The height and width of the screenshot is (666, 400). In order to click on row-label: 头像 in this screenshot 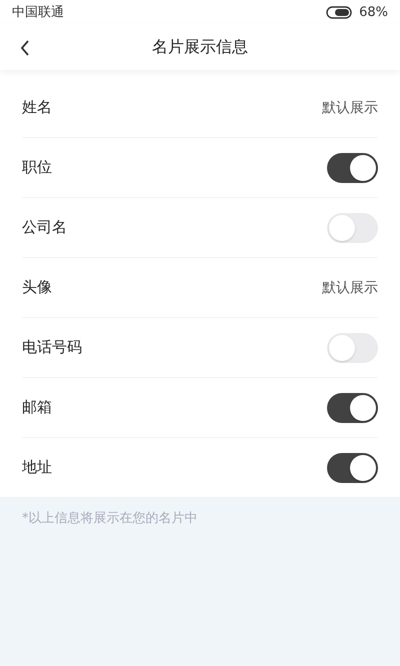, I will do `click(37, 287)`.